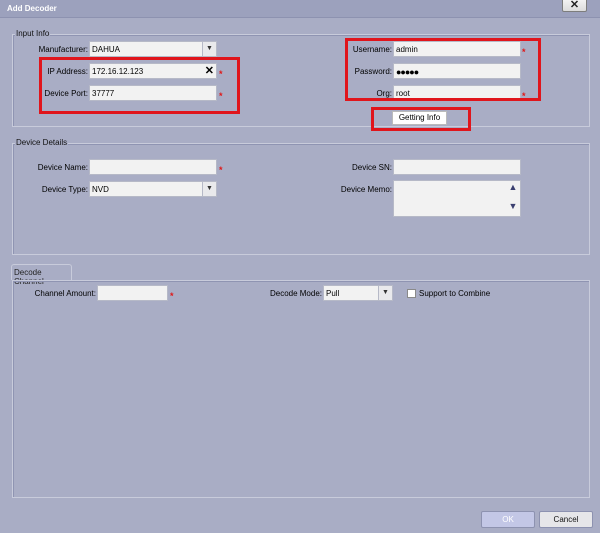 The width and height of the screenshot is (600, 533). I want to click on device-sn-label: Device SN:, so click(371, 167).